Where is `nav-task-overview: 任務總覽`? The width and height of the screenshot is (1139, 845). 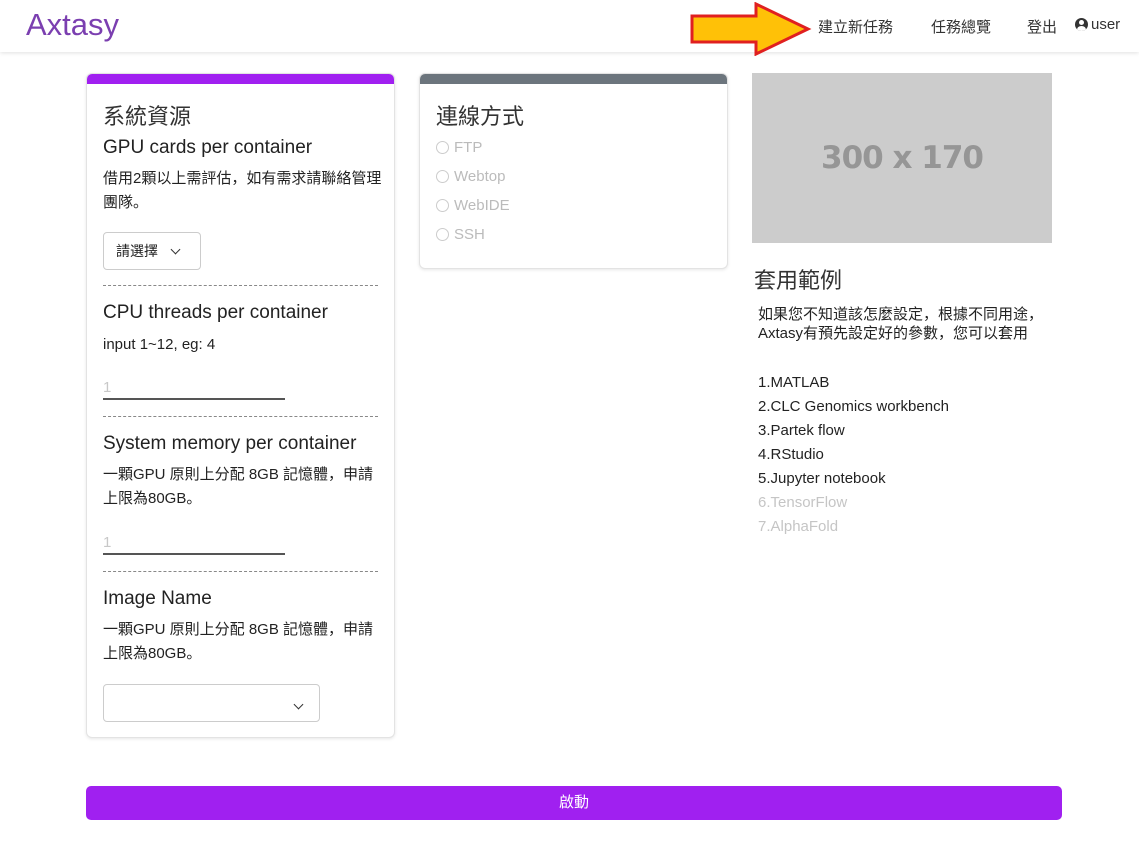
nav-task-overview: 任務總覽 is located at coordinates (961, 26).